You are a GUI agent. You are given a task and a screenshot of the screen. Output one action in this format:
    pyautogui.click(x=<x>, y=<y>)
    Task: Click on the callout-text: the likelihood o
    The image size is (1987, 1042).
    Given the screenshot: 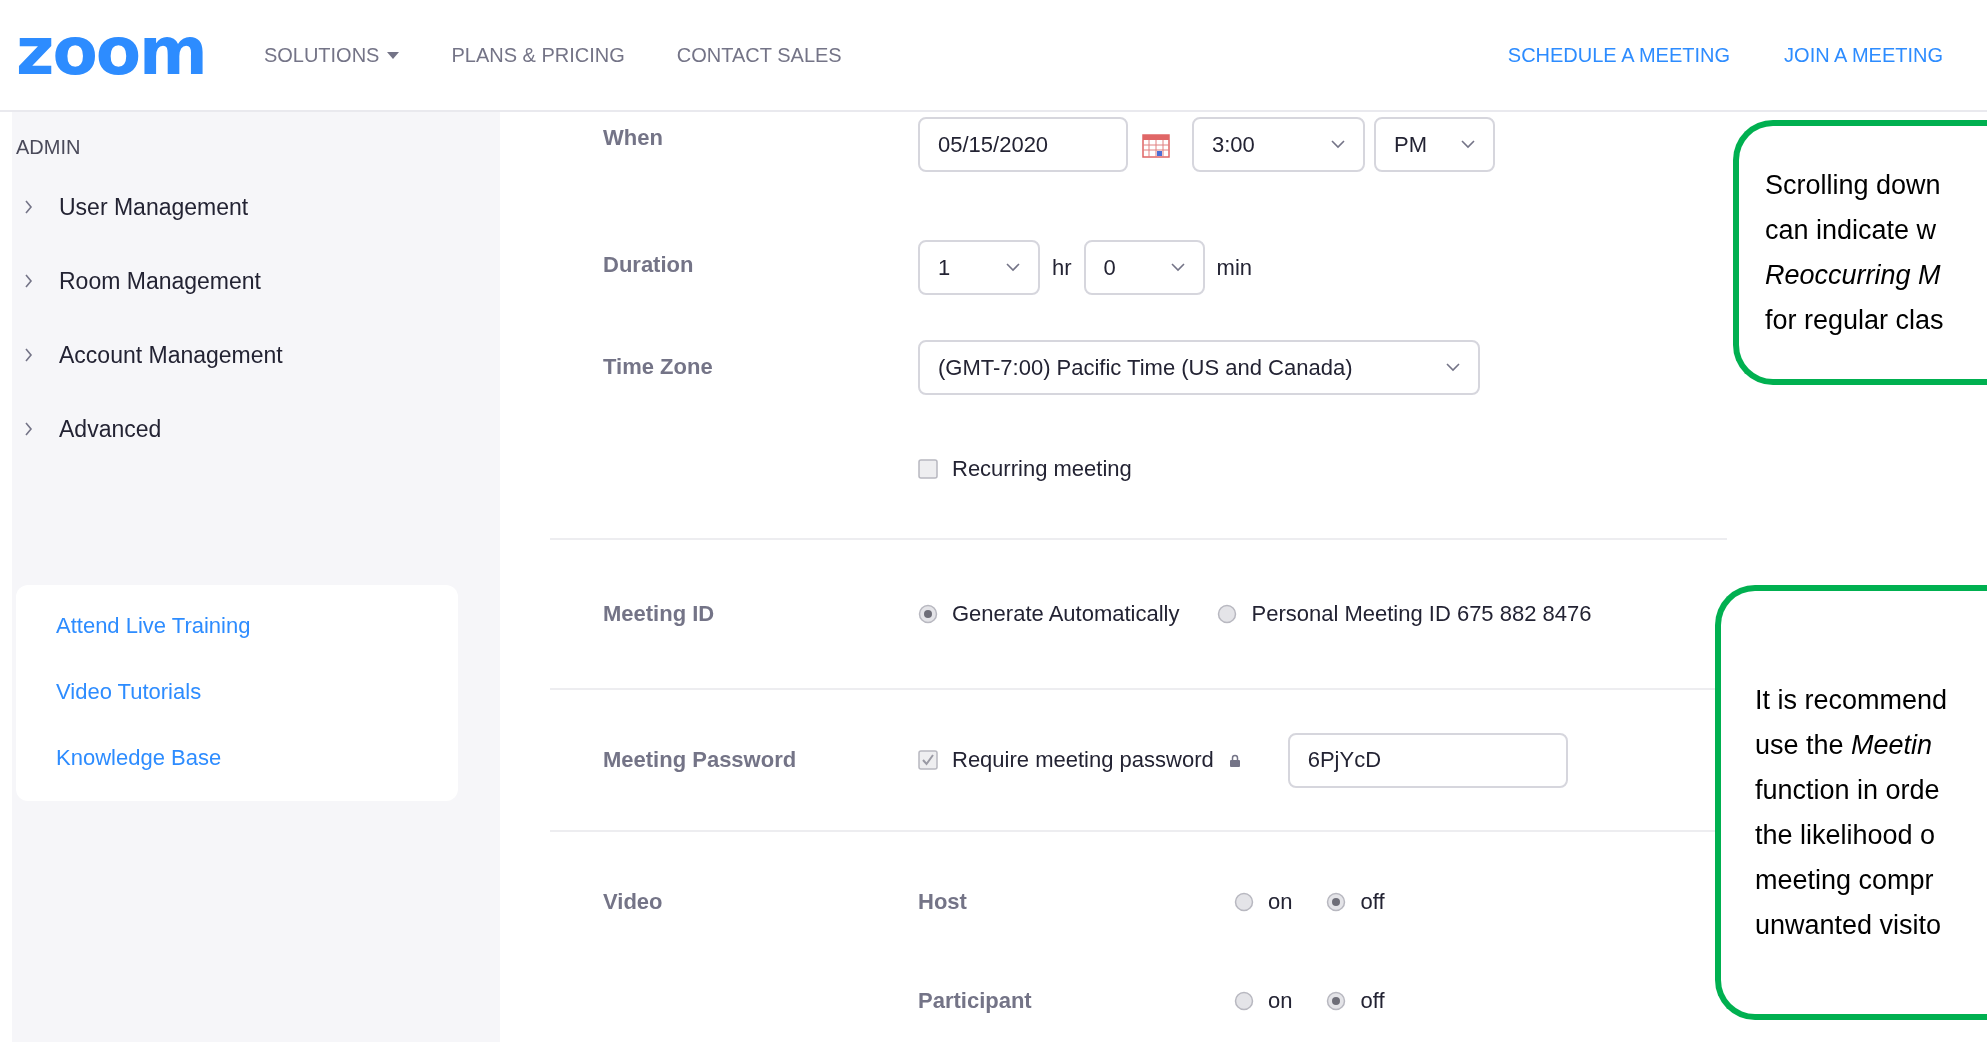 What is the action you would take?
    pyautogui.click(x=1846, y=835)
    